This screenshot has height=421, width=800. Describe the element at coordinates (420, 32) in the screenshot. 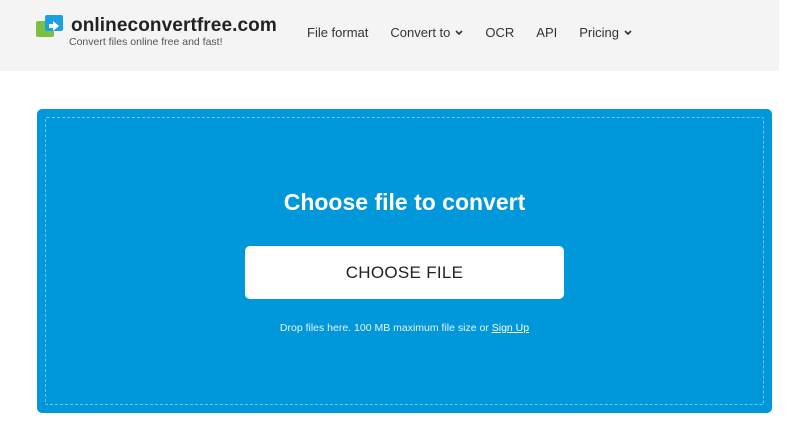

I see `nav-item-label: Convert to` at that location.